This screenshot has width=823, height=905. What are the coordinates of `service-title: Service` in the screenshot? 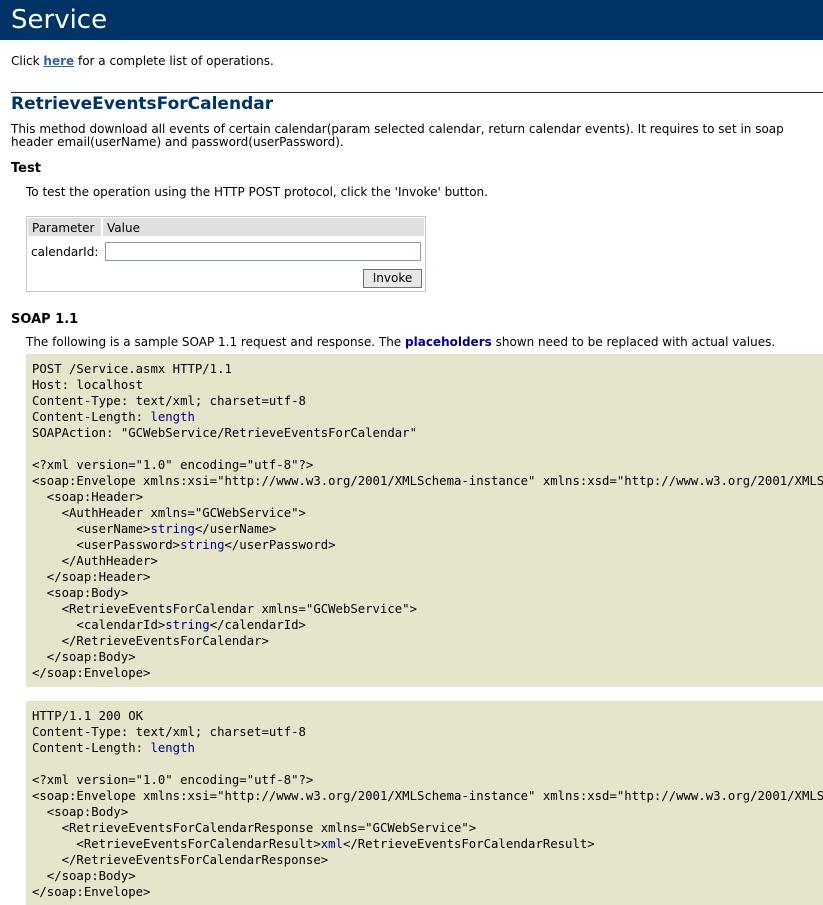 It's located at (59, 20).